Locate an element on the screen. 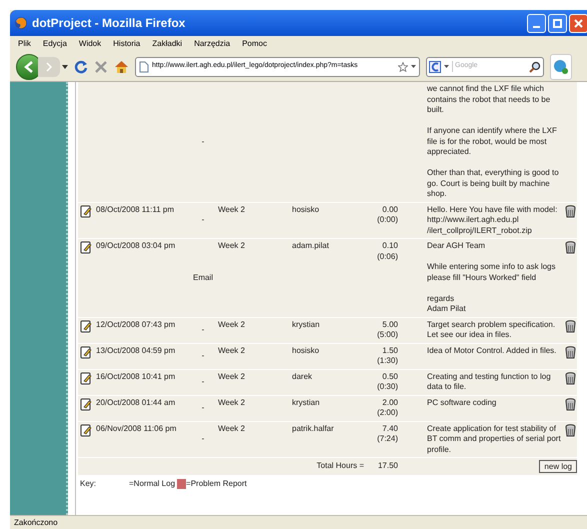  description-cell-text: Idea of Motor Control. Added in files. is located at coordinates (492, 351).